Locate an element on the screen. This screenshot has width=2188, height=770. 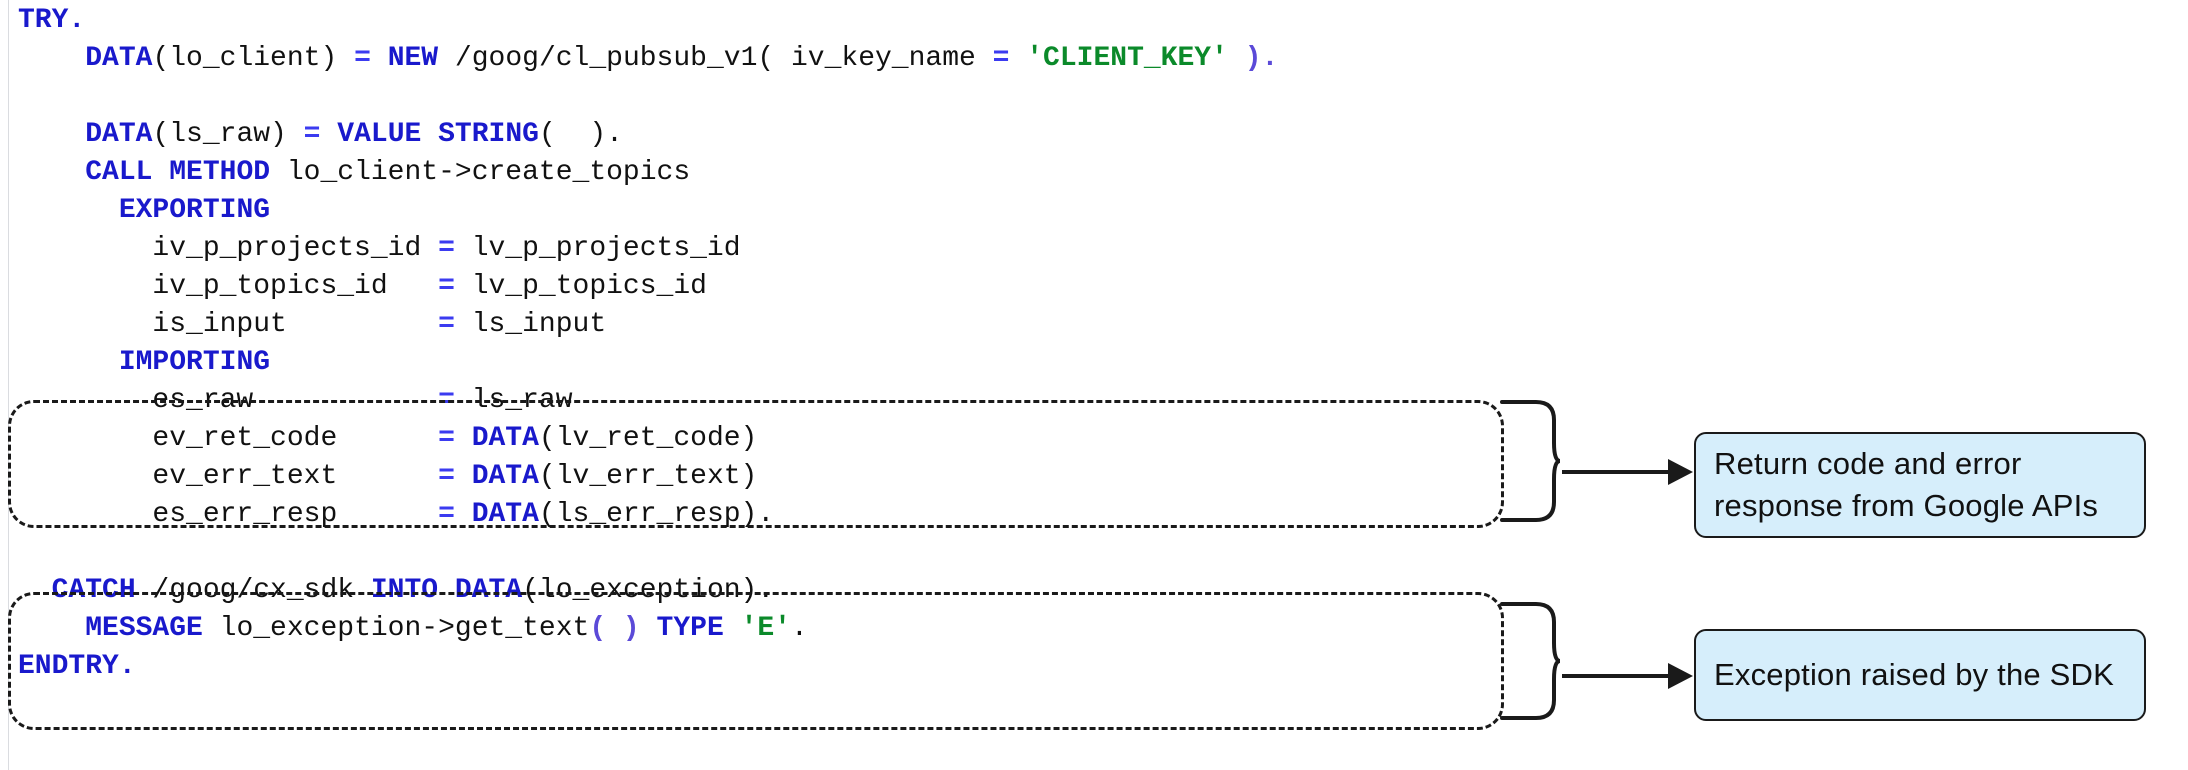
code-token: es_err_resp is located at coordinates (228, 514).